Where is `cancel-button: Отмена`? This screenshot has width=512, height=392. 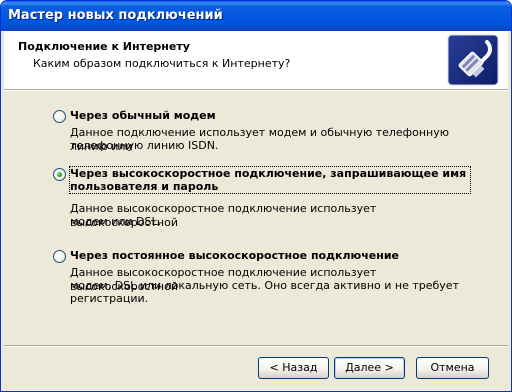 cancel-button: Отмена is located at coordinates (452, 368).